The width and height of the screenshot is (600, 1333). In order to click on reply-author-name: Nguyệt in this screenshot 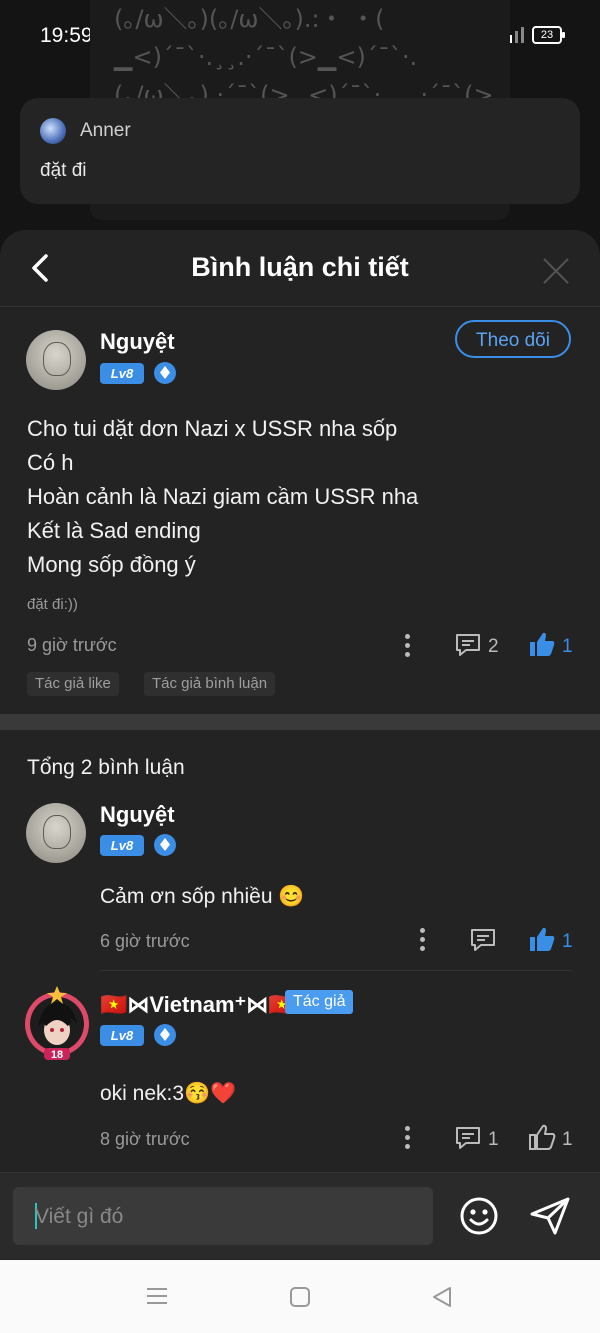, I will do `click(137, 815)`.